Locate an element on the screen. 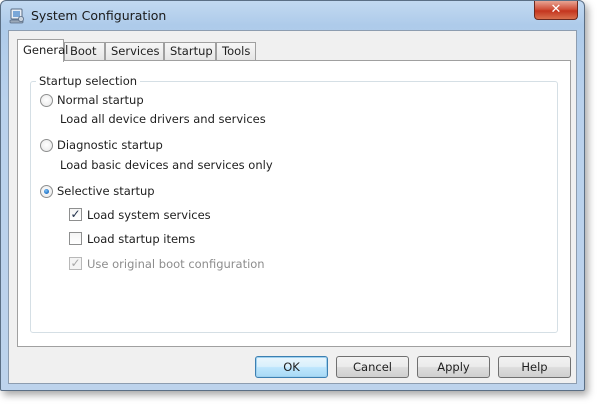 The height and width of the screenshot is (406, 600). cancel-button: Cancel is located at coordinates (372, 367).